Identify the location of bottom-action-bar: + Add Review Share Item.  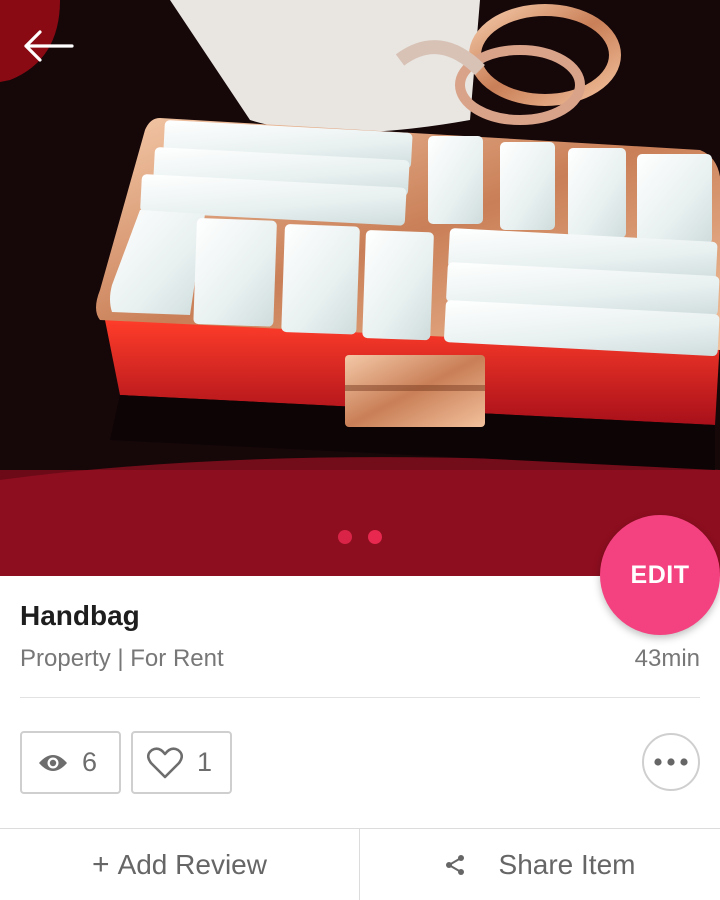
(360, 864).